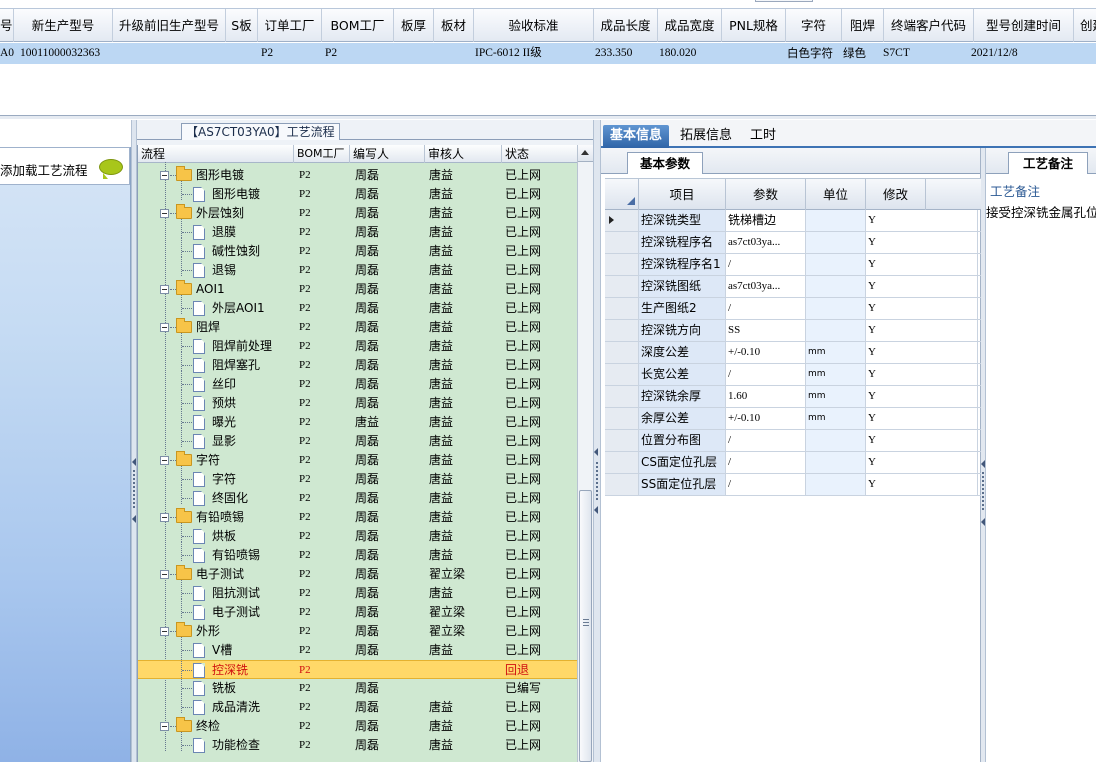 Image resolution: width=1096 pixels, height=762 pixels. I want to click on tree-step-row: 曝光 P2 唐益 唐益 已上网, so click(358, 420).